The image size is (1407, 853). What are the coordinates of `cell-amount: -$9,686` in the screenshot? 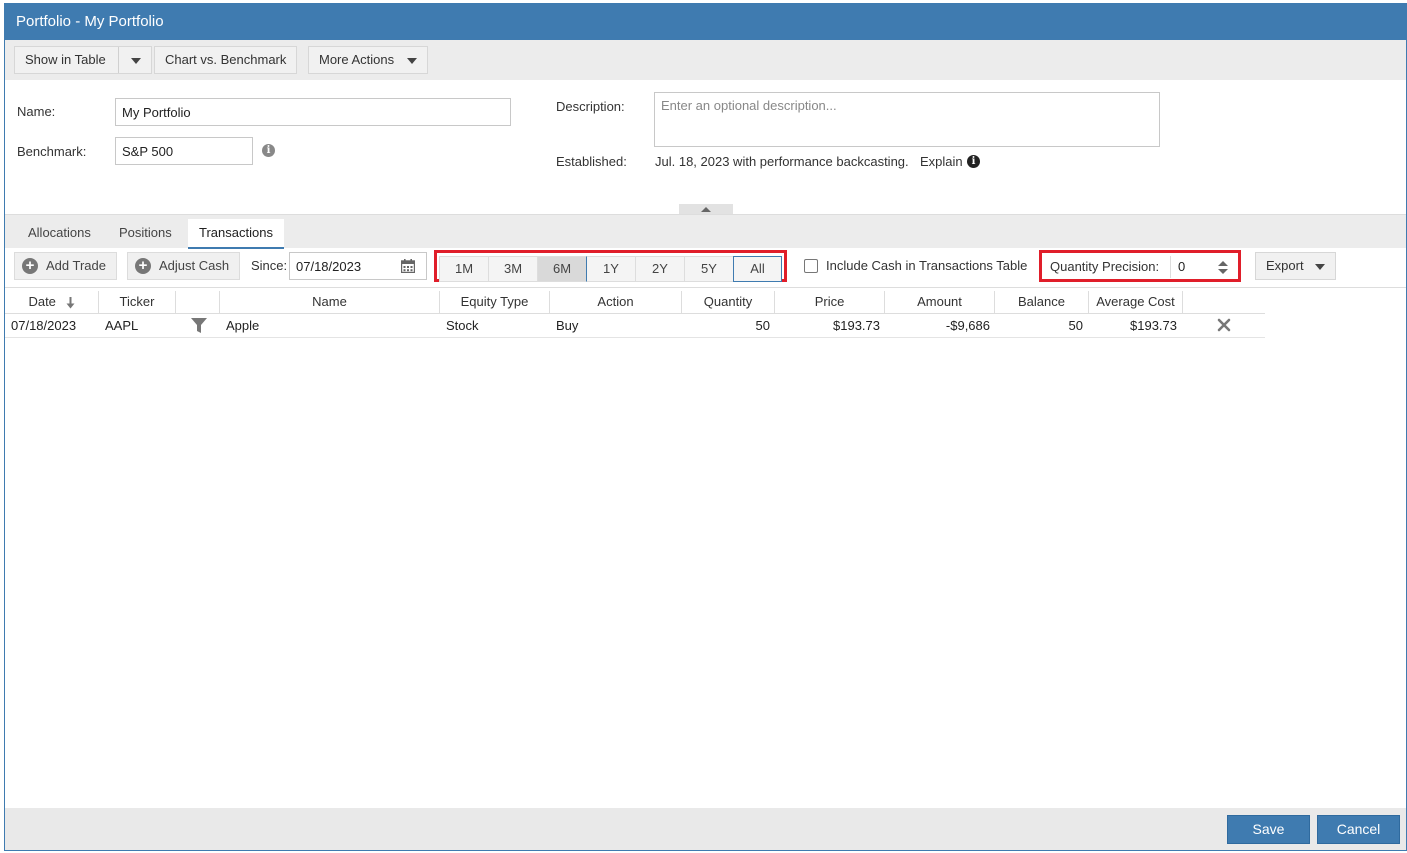 It's located at (967, 325).